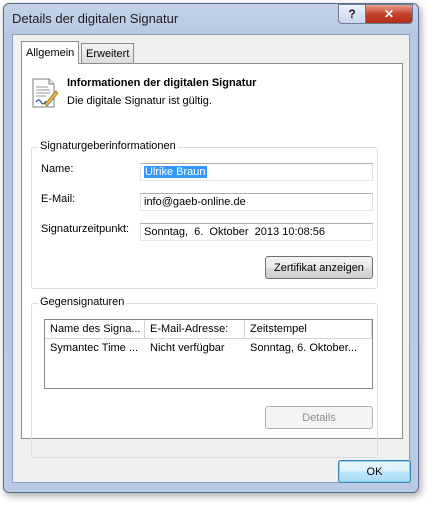 This screenshot has width=438, height=509. I want to click on info-title: Informationen der digitalen Signatur, so click(162, 83).